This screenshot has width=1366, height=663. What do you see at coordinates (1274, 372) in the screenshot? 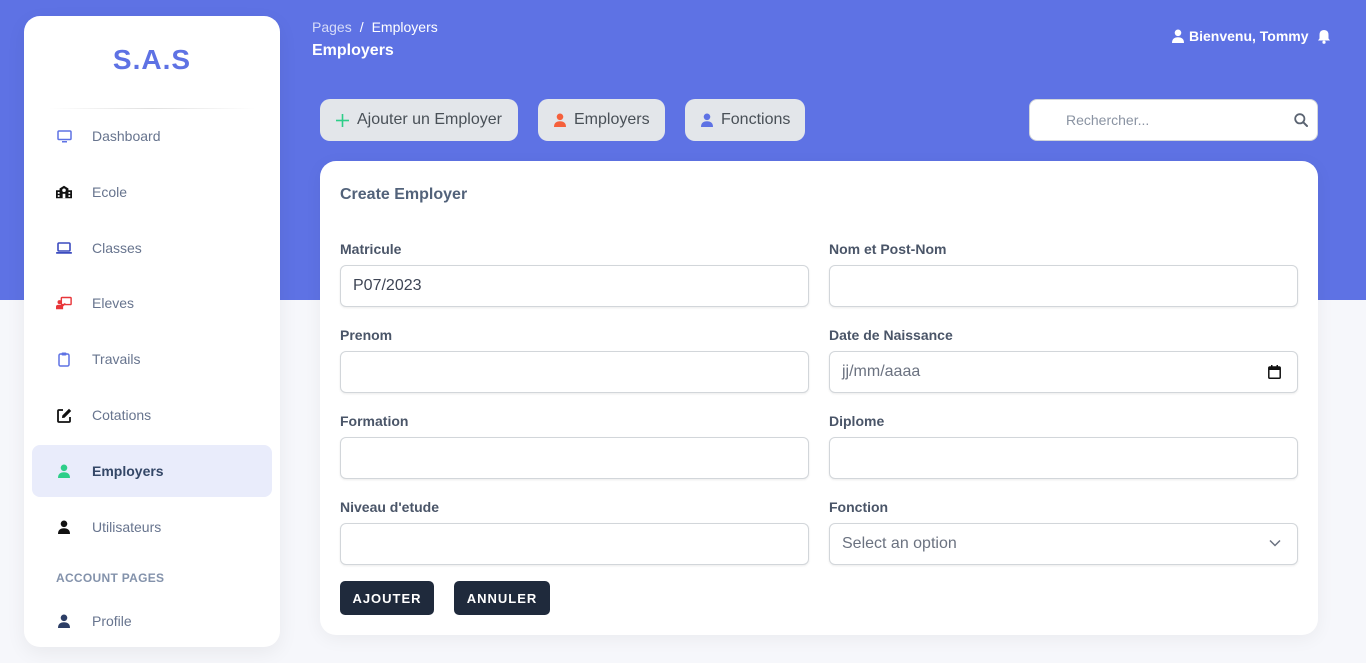
I see `calendar-icon` at bounding box center [1274, 372].